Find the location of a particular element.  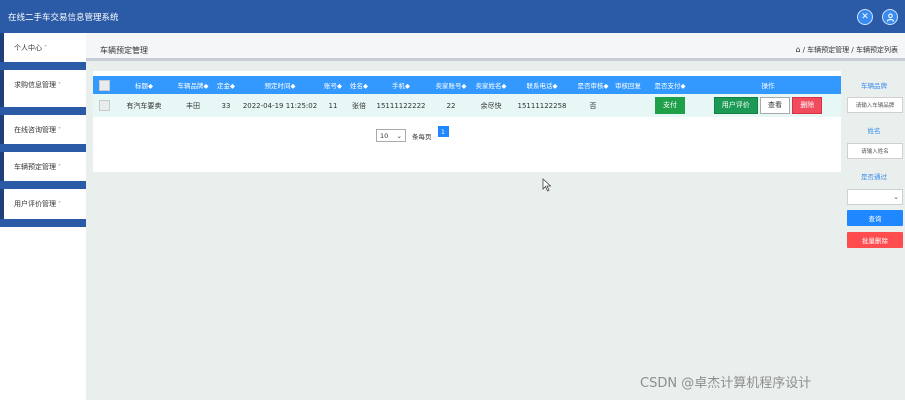

cell-account: 11 is located at coordinates (333, 105).